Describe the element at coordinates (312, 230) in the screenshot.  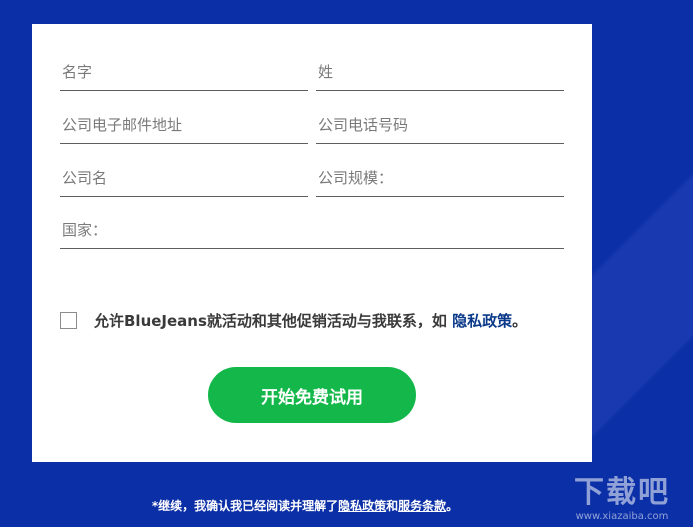
I see `country-select` at that location.